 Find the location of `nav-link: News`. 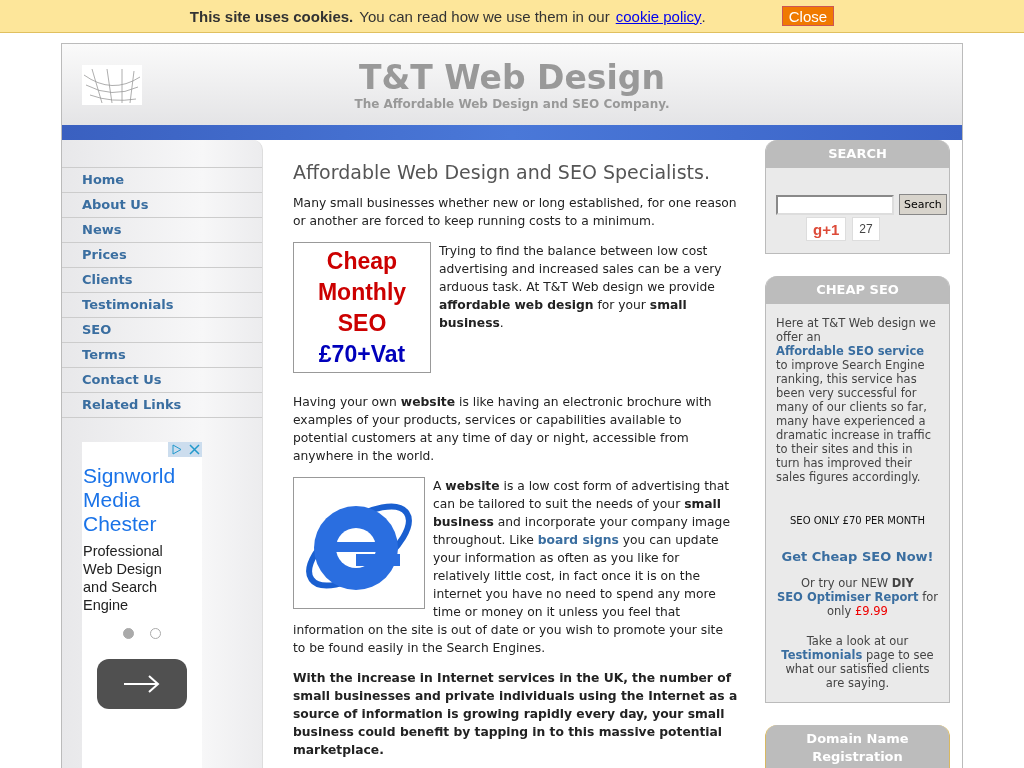

nav-link: News is located at coordinates (162, 229).